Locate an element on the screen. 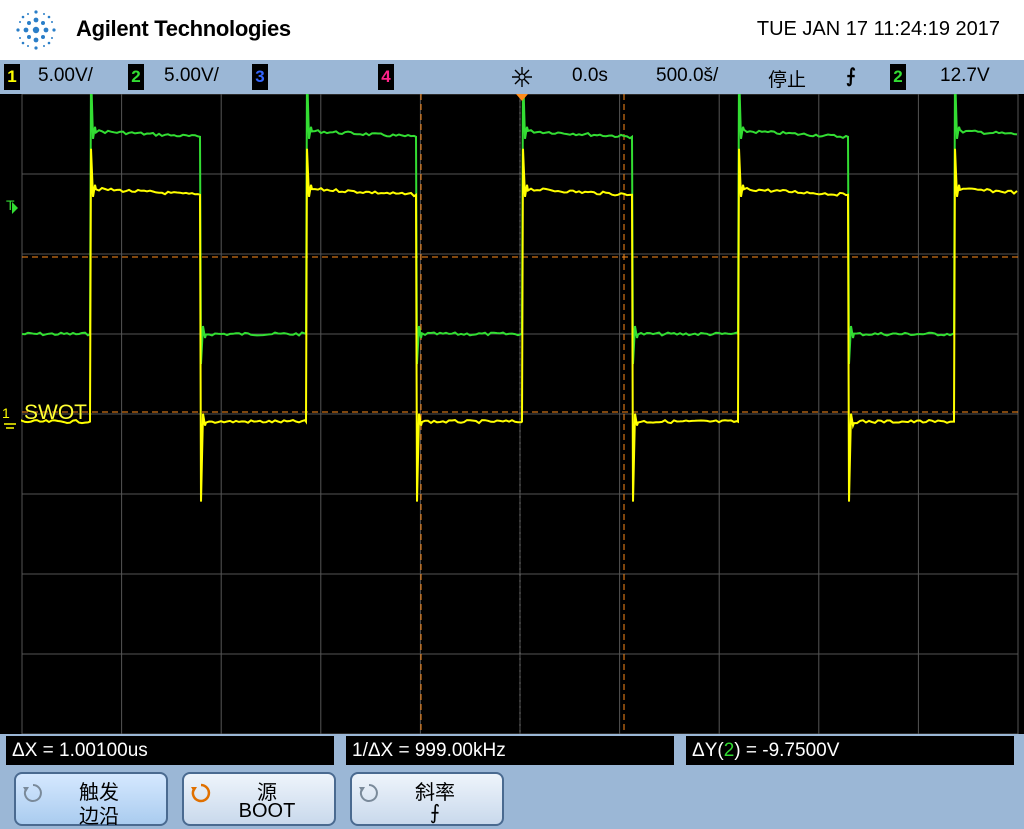  run-state: 停止 is located at coordinates (787, 80).